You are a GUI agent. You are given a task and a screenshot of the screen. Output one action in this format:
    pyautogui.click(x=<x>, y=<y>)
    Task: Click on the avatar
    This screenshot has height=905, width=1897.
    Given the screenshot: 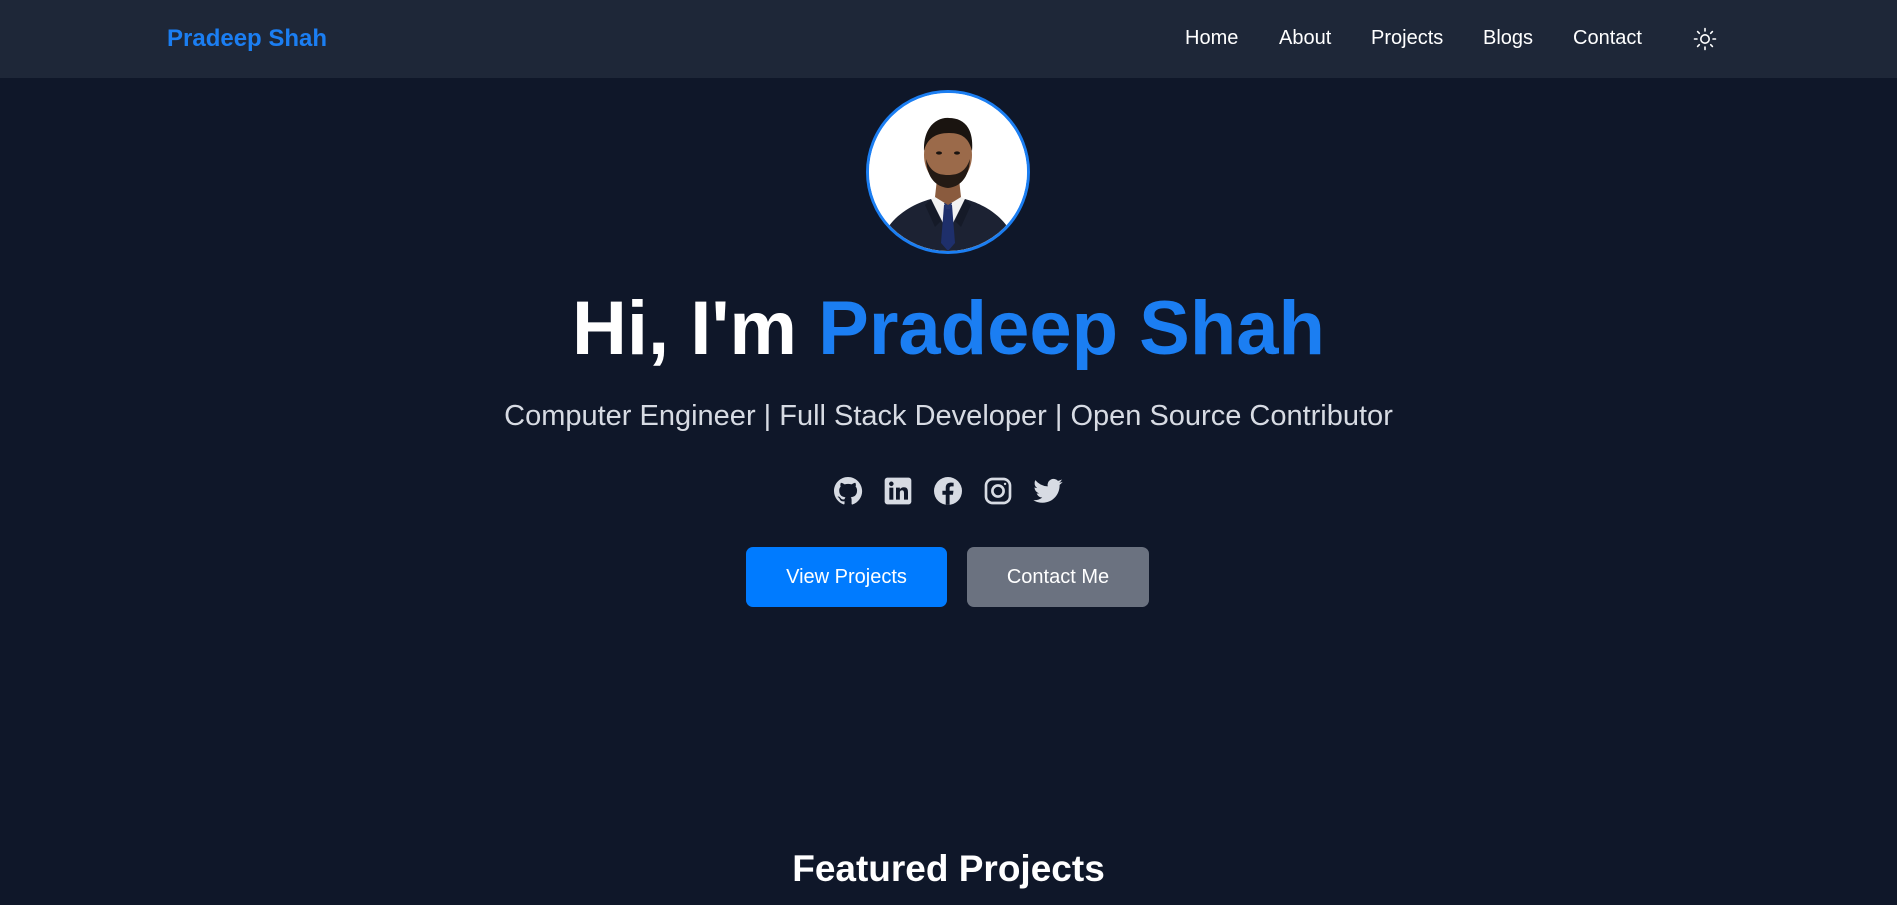 What is the action you would take?
    pyautogui.click(x=948, y=172)
    